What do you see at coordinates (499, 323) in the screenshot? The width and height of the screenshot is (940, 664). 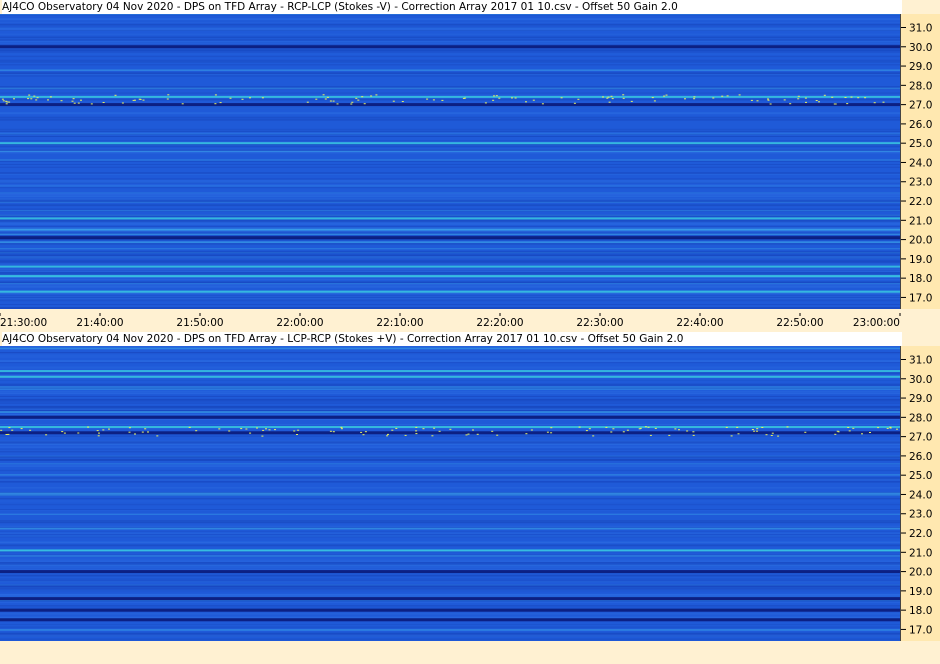 I see `x-tick-label: 22:20:00` at bounding box center [499, 323].